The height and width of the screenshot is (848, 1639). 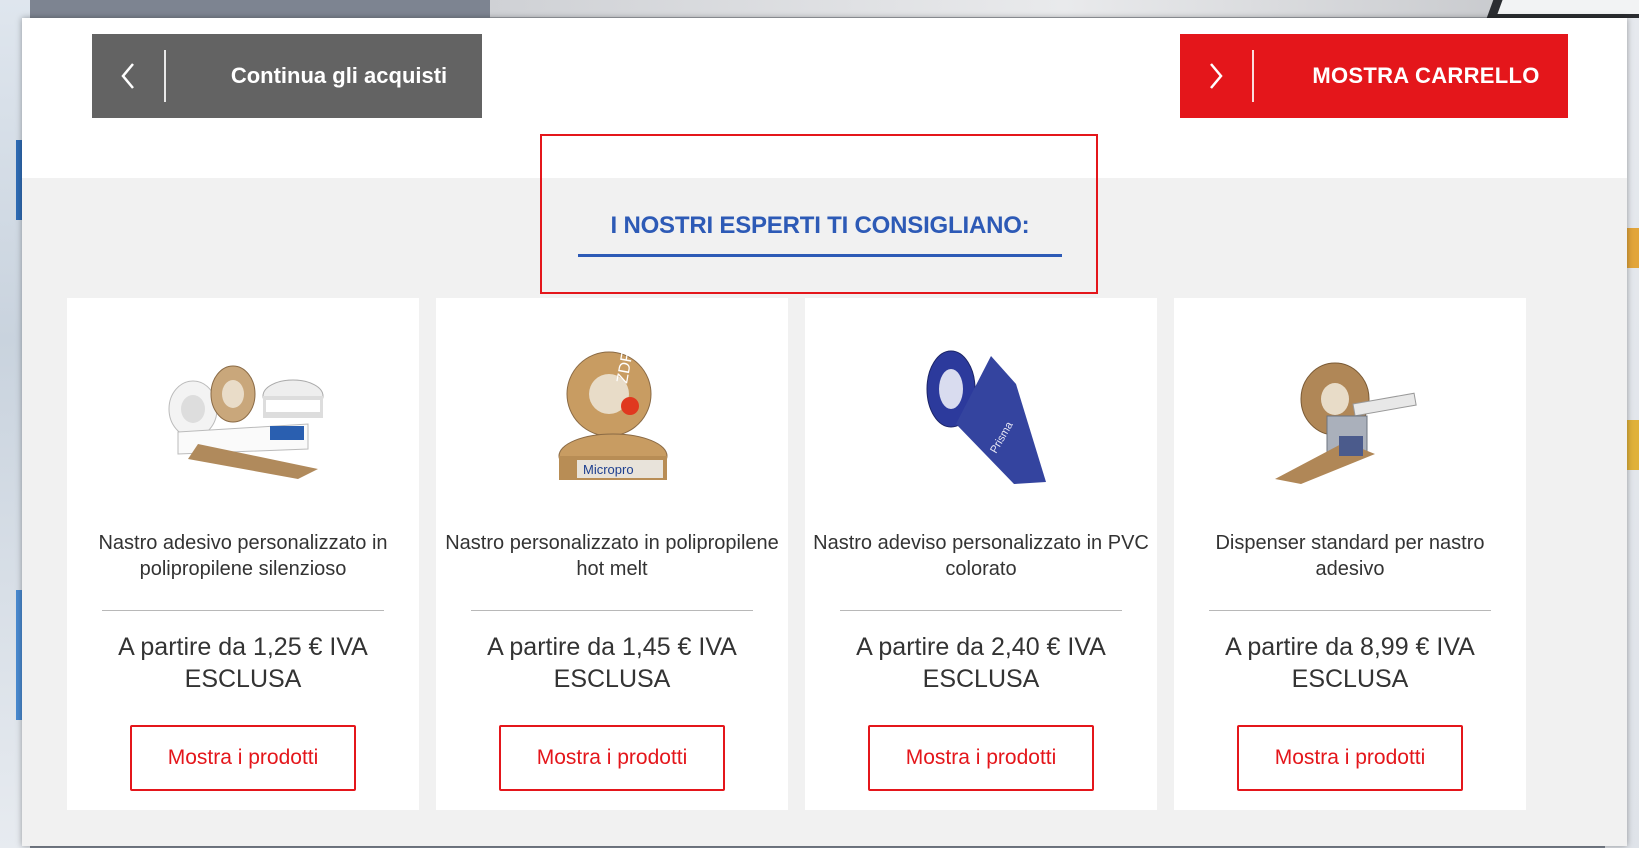 What do you see at coordinates (1217, 76) in the screenshot?
I see `chevron-right-icon` at bounding box center [1217, 76].